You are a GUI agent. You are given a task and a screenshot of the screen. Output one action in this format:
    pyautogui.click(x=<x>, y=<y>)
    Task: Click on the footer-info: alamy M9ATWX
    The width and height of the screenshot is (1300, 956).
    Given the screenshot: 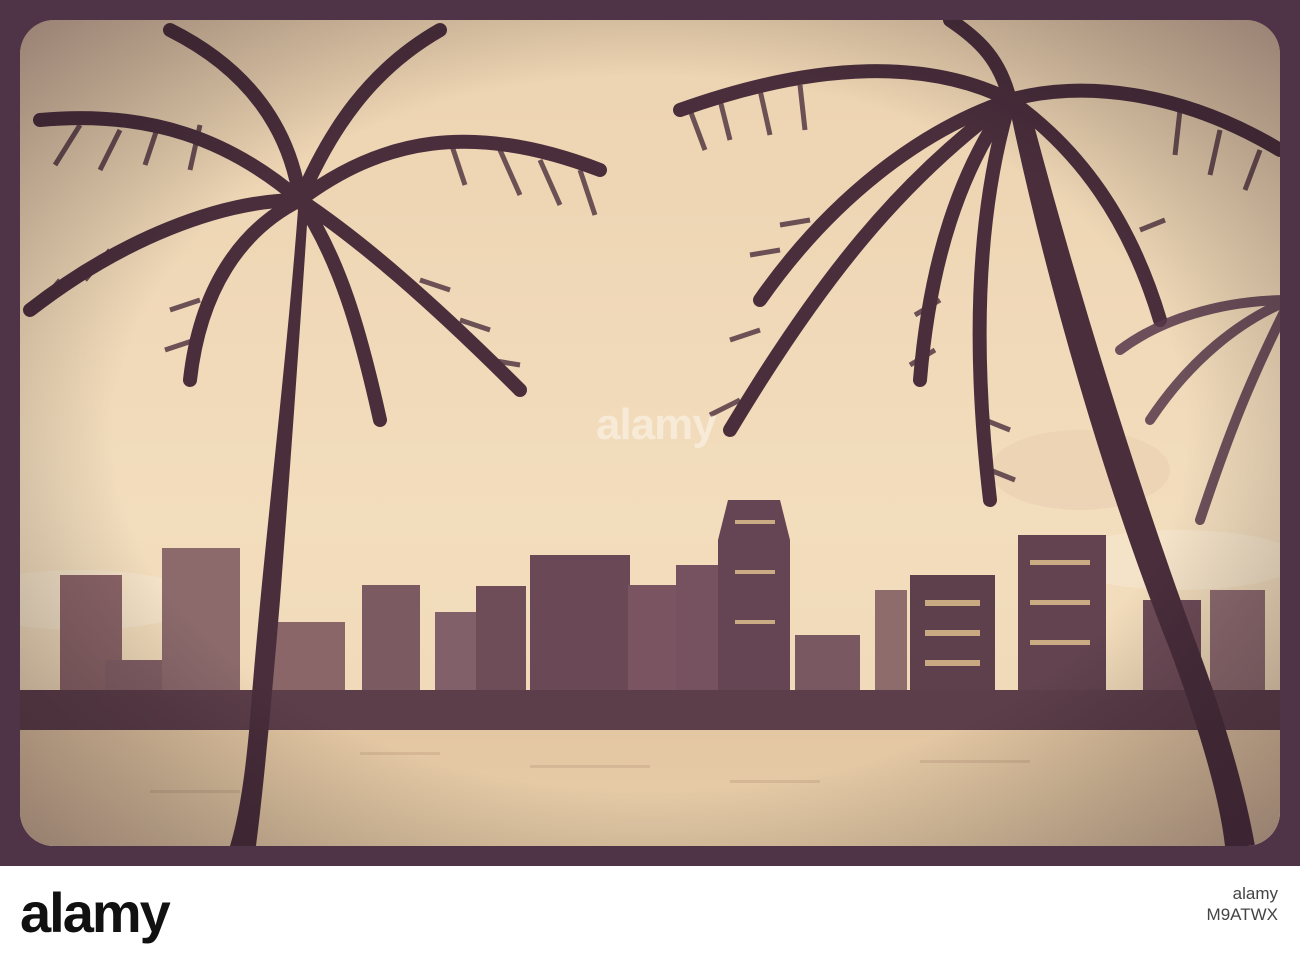 What is the action you would take?
    pyautogui.click(x=1242, y=905)
    